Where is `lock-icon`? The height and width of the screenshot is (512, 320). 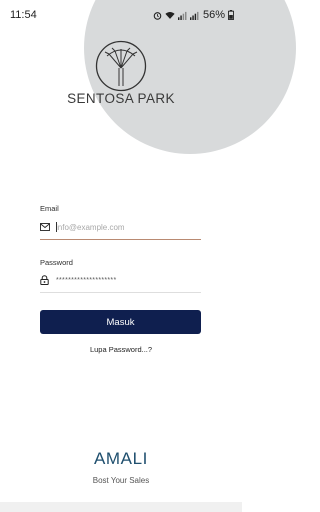
lock-icon is located at coordinates (45, 280).